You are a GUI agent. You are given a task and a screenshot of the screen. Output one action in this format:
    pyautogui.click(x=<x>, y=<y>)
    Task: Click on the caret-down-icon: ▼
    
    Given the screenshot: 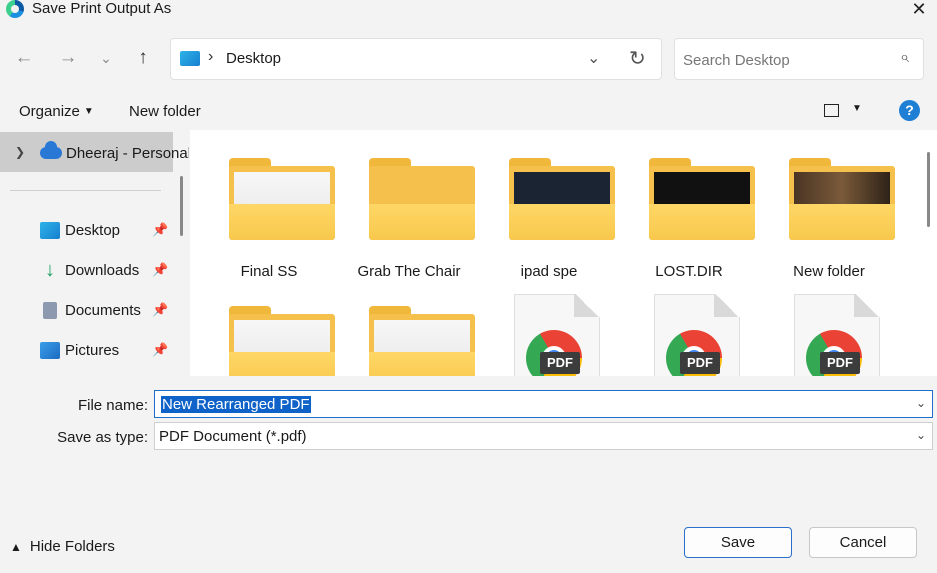 What is the action you would take?
    pyautogui.click(x=88, y=111)
    